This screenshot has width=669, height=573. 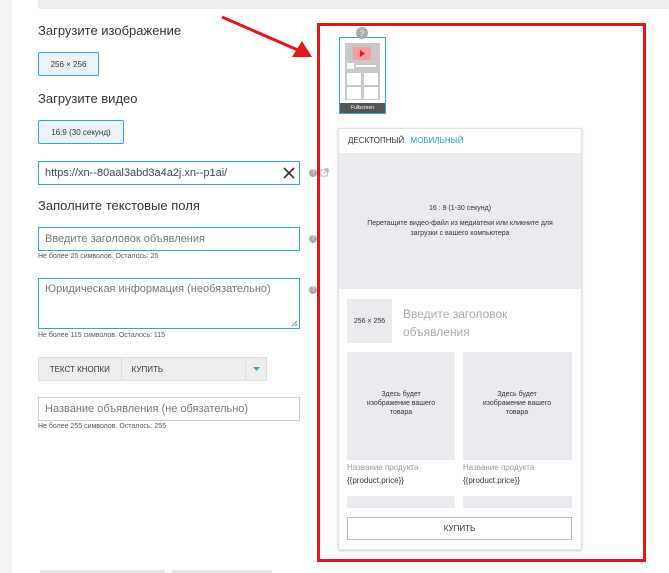 I want to click on resize-handle-icon, so click(x=294, y=323).